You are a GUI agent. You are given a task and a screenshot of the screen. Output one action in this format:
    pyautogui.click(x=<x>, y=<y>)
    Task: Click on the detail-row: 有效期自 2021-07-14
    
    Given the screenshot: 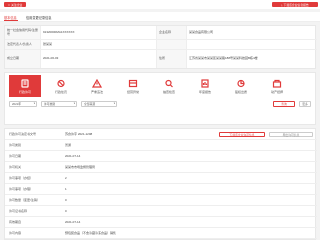 What is the action you would take?
    pyautogui.click(x=161, y=222)
    